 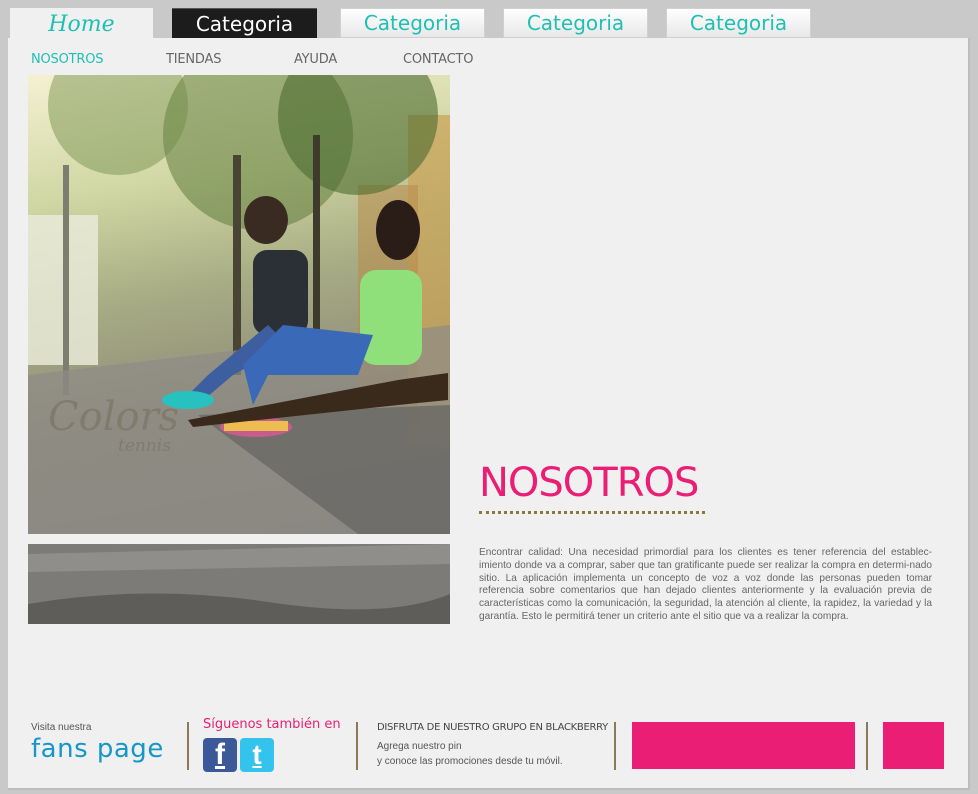 I want to click on watermark-subtext: tennis, so click(x=144, y=446).